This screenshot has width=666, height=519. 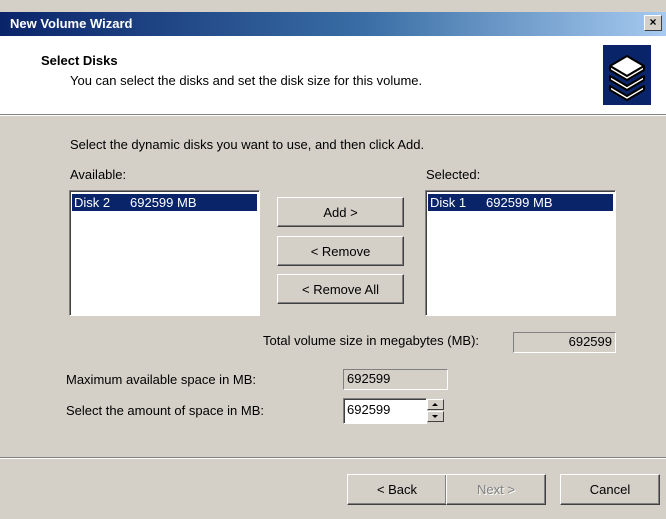 I want to click on available-disks-list: Disk 2 692599 MB, so click(x=164, y=253).